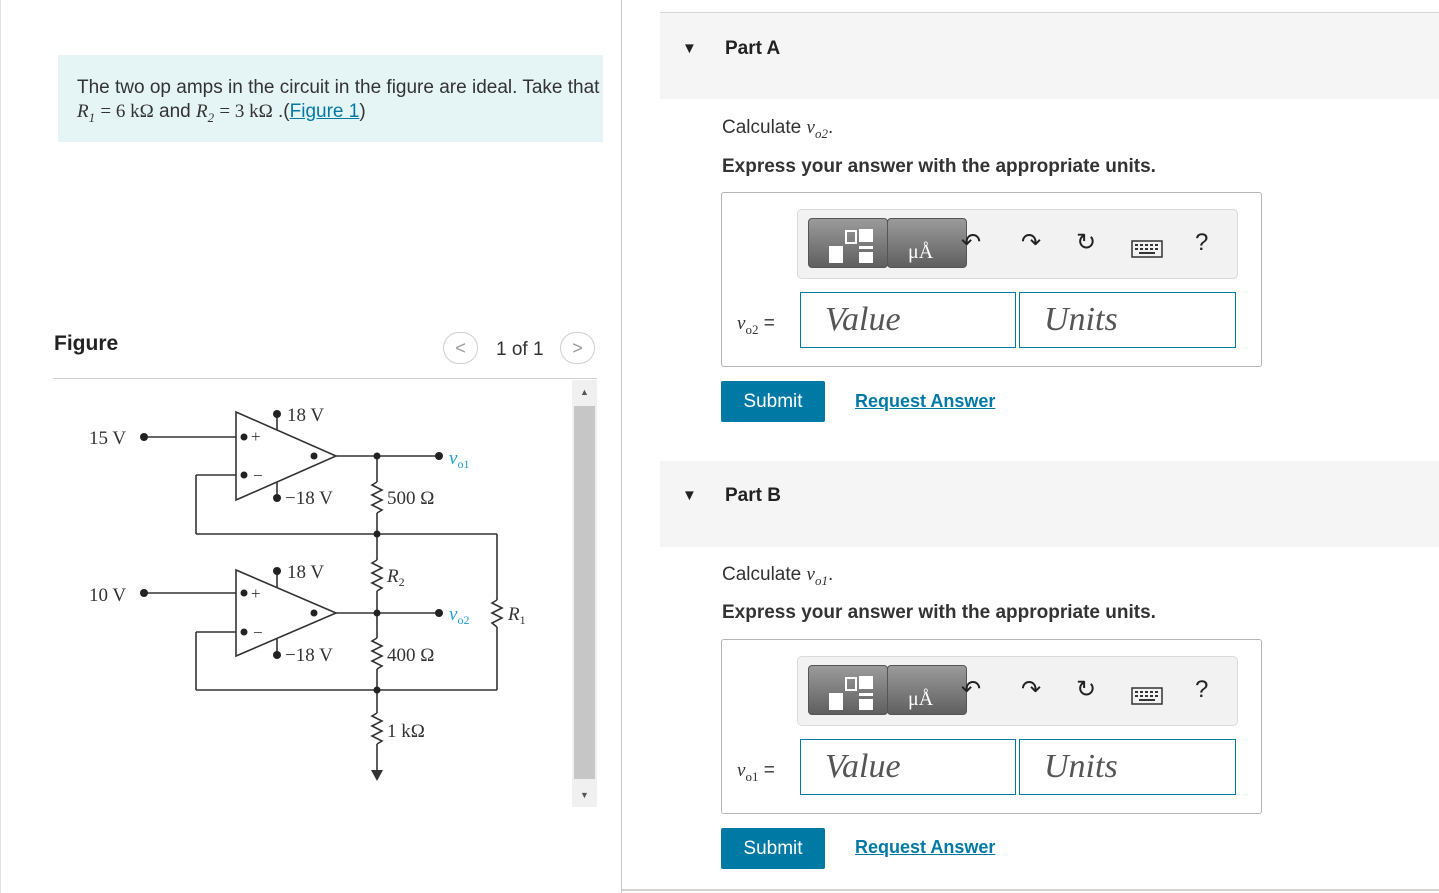 This screenshot has width=1439, height=893. I want to click on part-b-units-input, so click(1127, 767).